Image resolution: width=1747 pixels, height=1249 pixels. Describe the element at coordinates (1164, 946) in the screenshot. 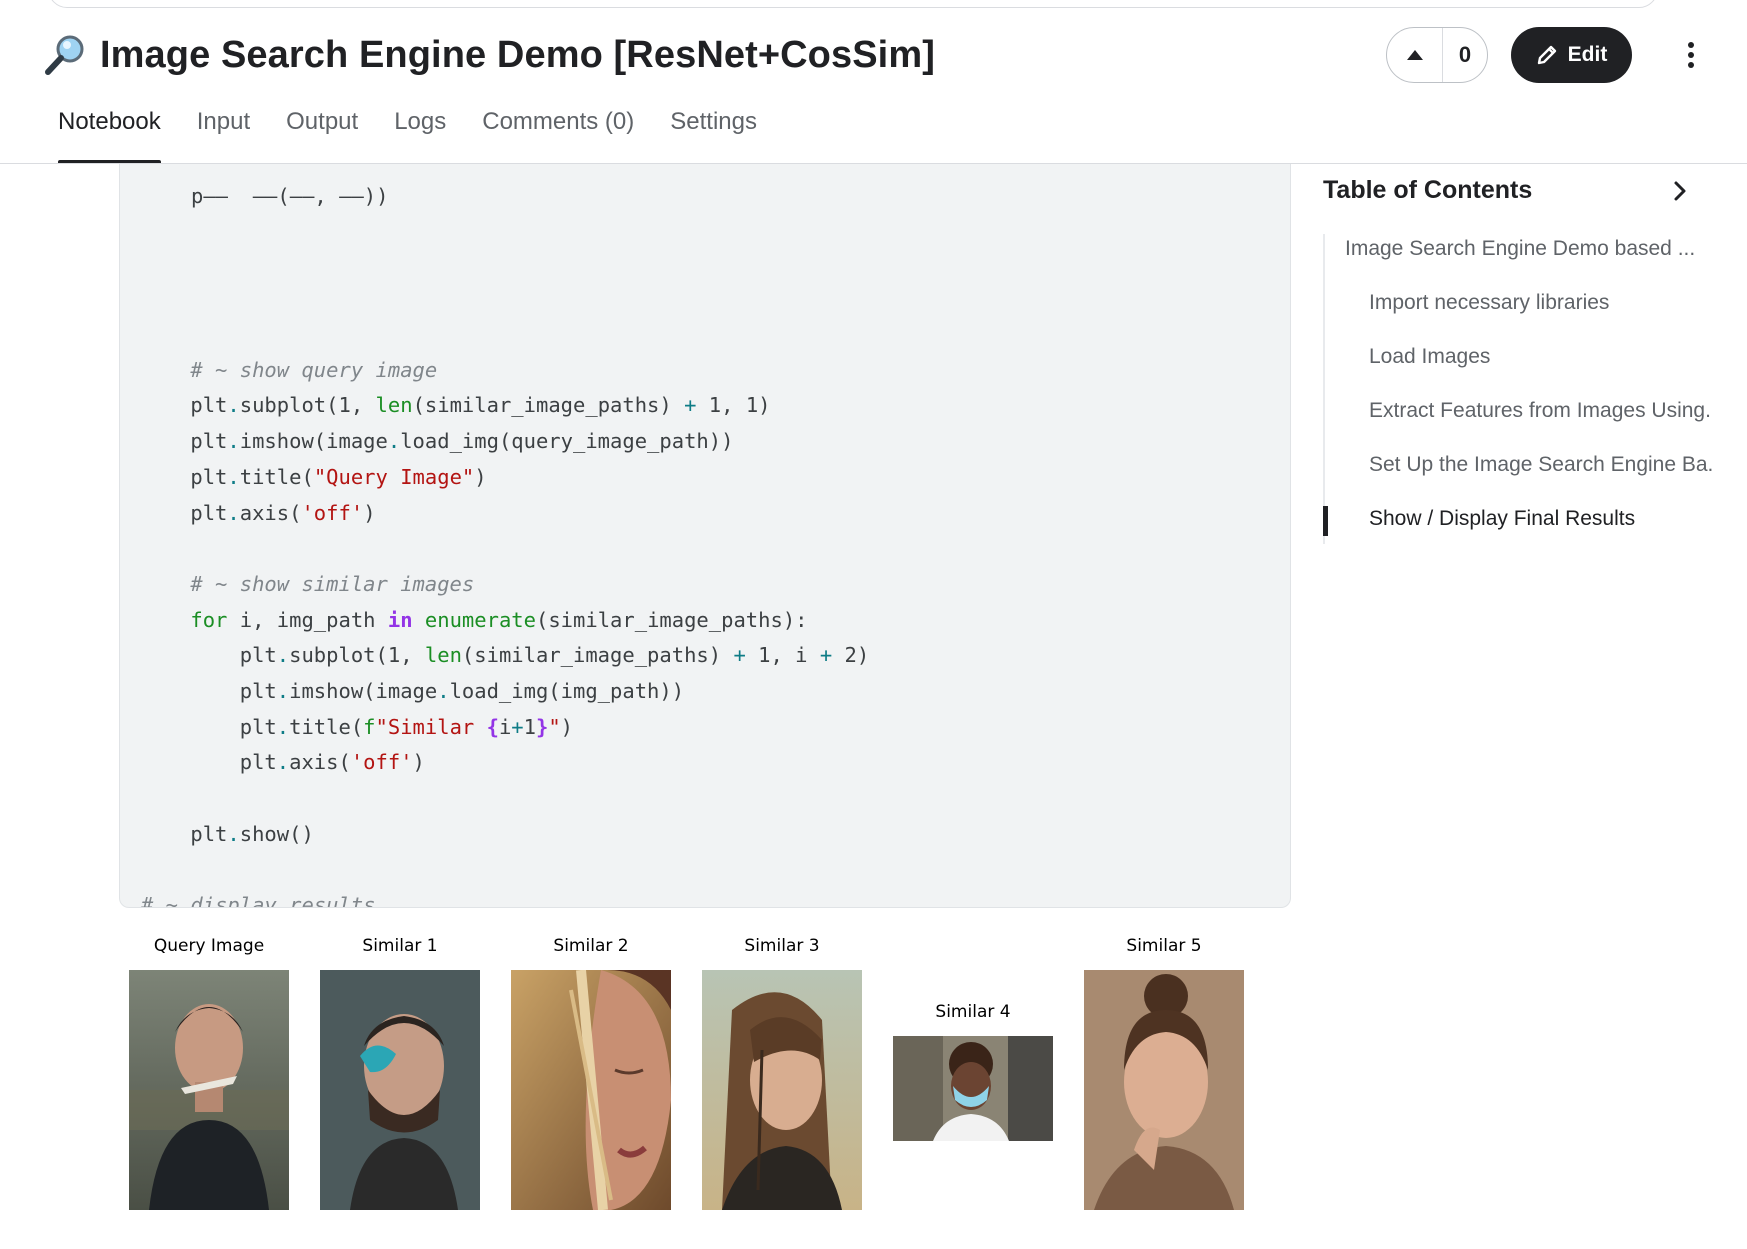

I see `figure-title: Similar 5` at that location.